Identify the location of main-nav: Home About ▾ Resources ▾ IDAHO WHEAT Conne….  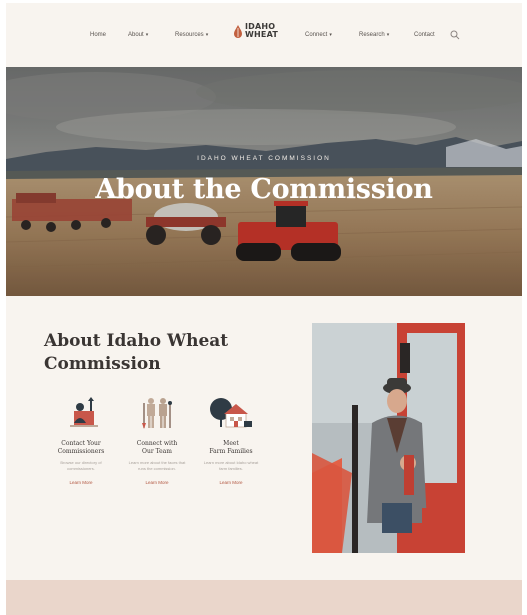
(264, 35).